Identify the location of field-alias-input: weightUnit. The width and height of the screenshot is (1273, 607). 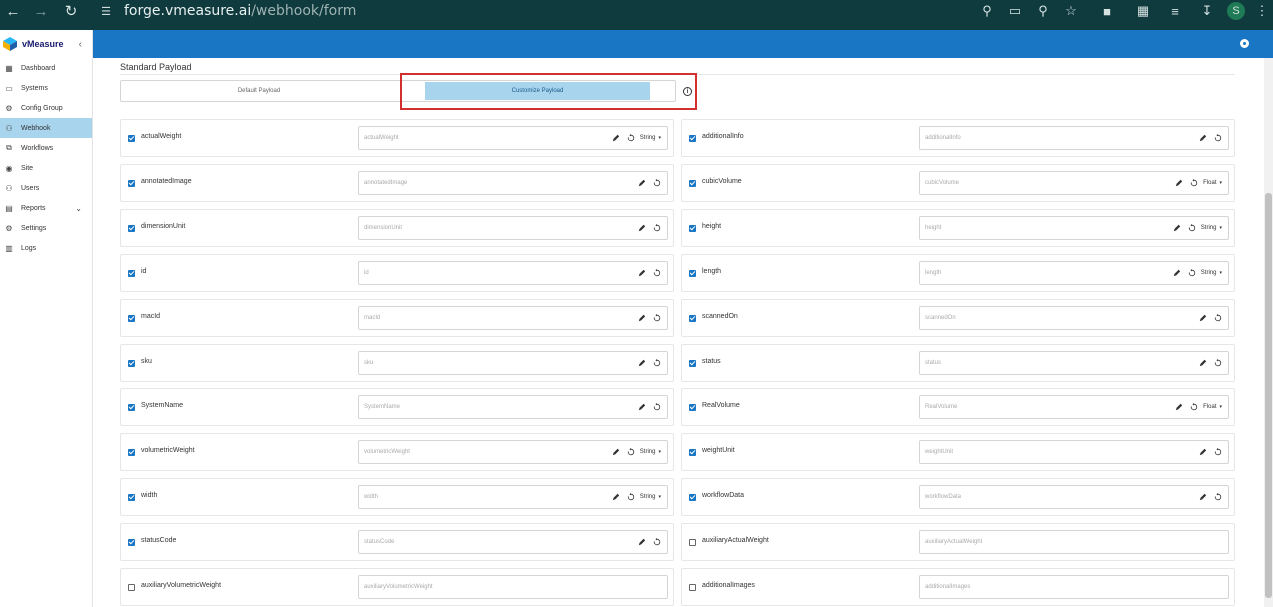
(1074, 452).